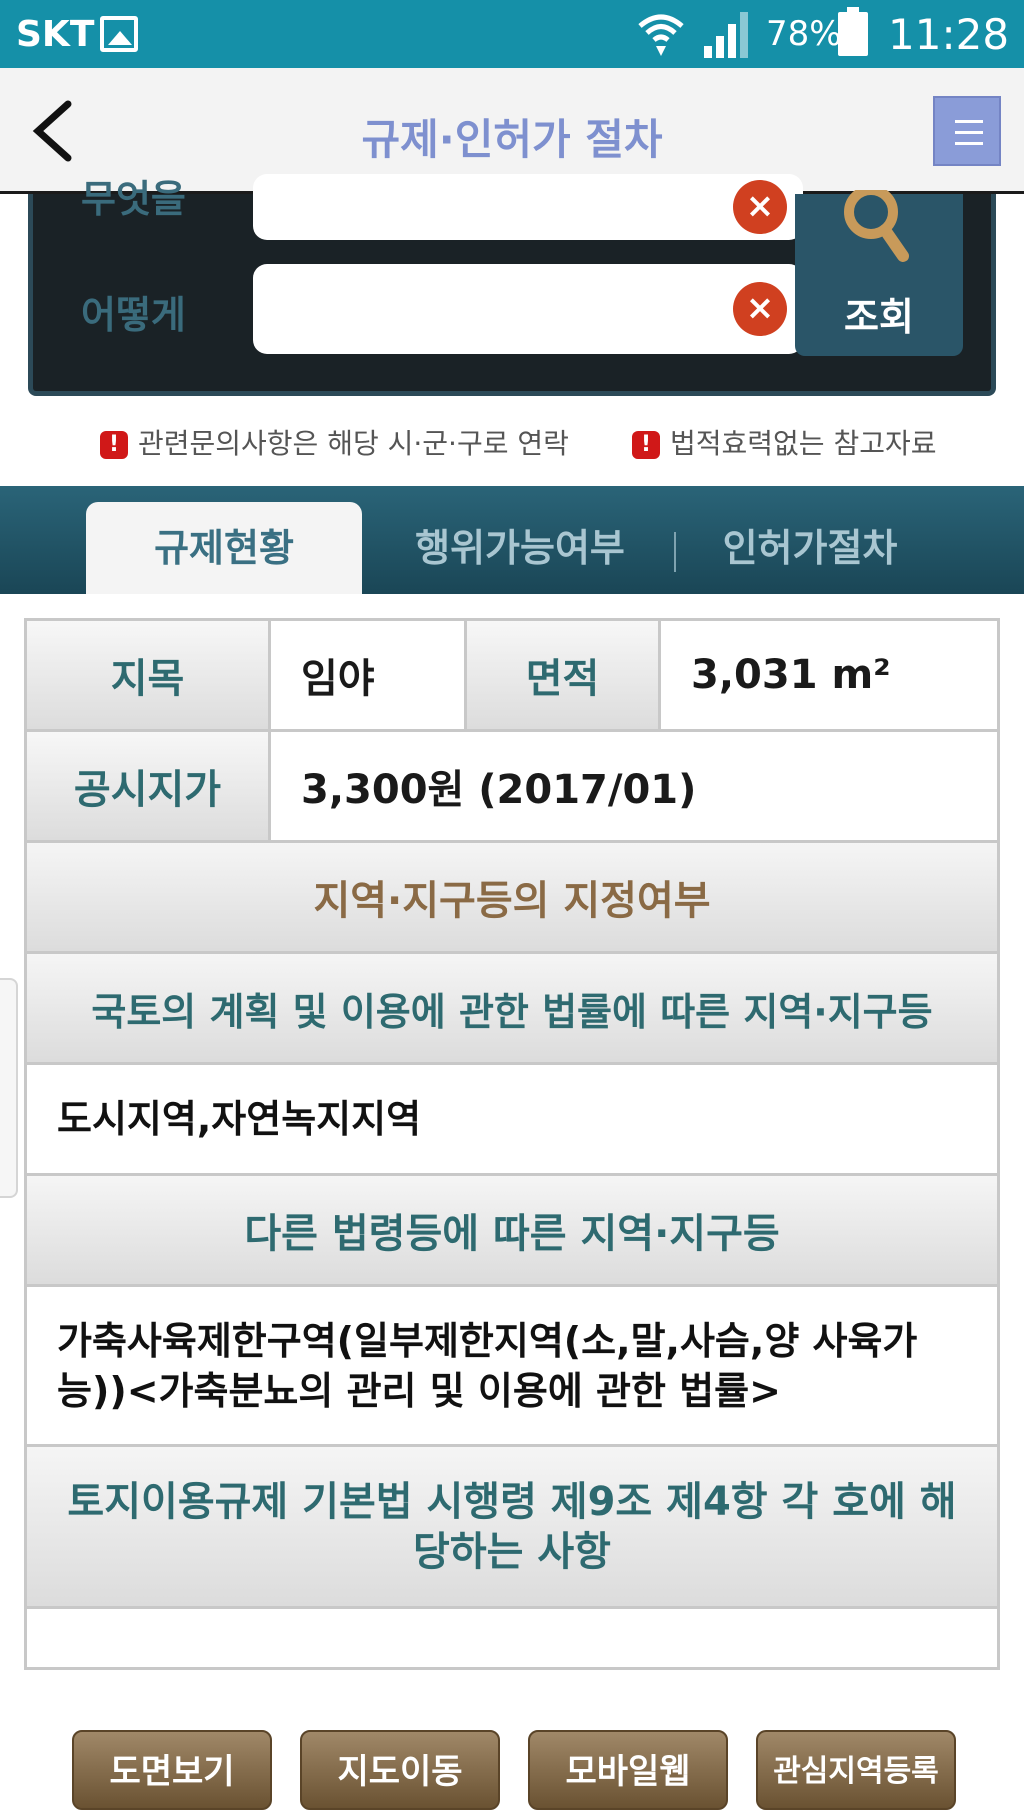 The width and height of the screenshot is (1024, 1820). Describe the element at coordinates (57, 131) in the screenshot. I see `back-arrow-icon` at that location.